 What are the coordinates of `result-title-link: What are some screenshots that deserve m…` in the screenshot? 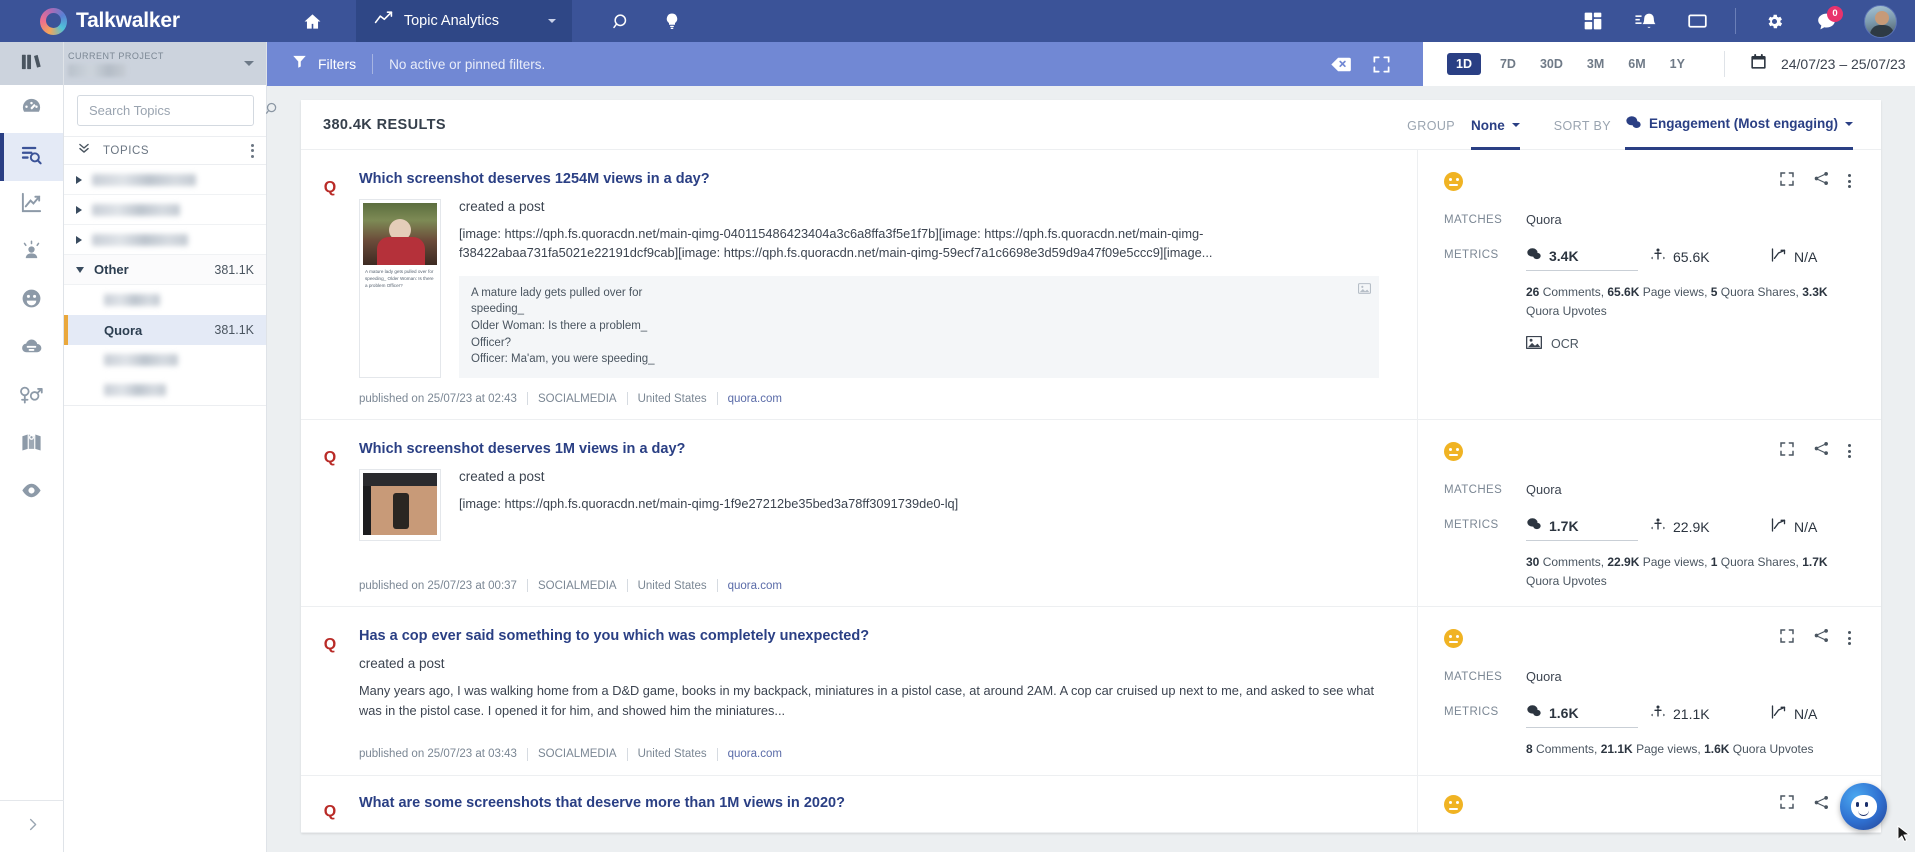 It's located at (869, 803).